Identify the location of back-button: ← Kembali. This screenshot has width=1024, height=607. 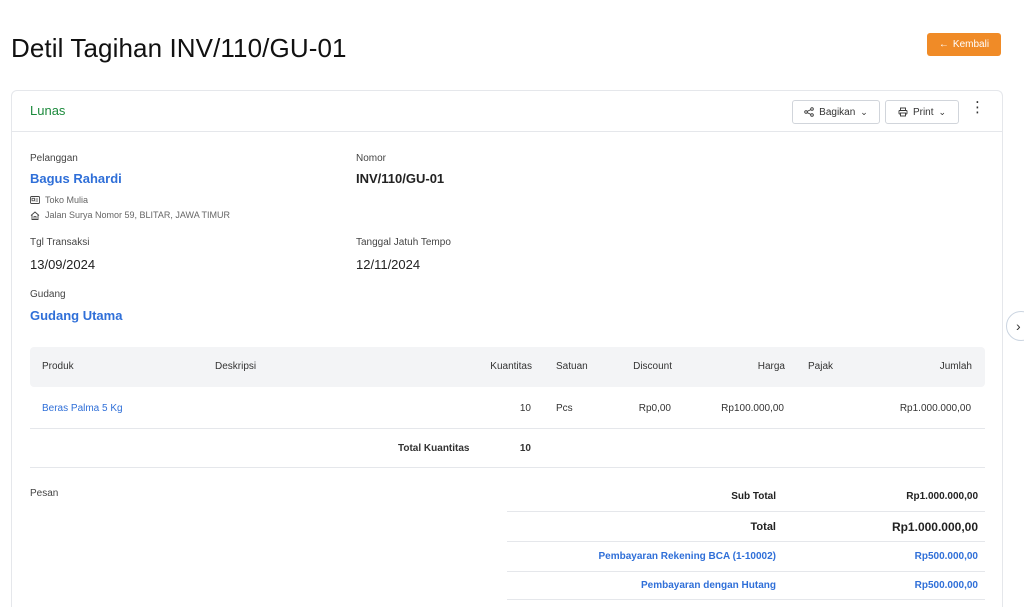
(964, 44).